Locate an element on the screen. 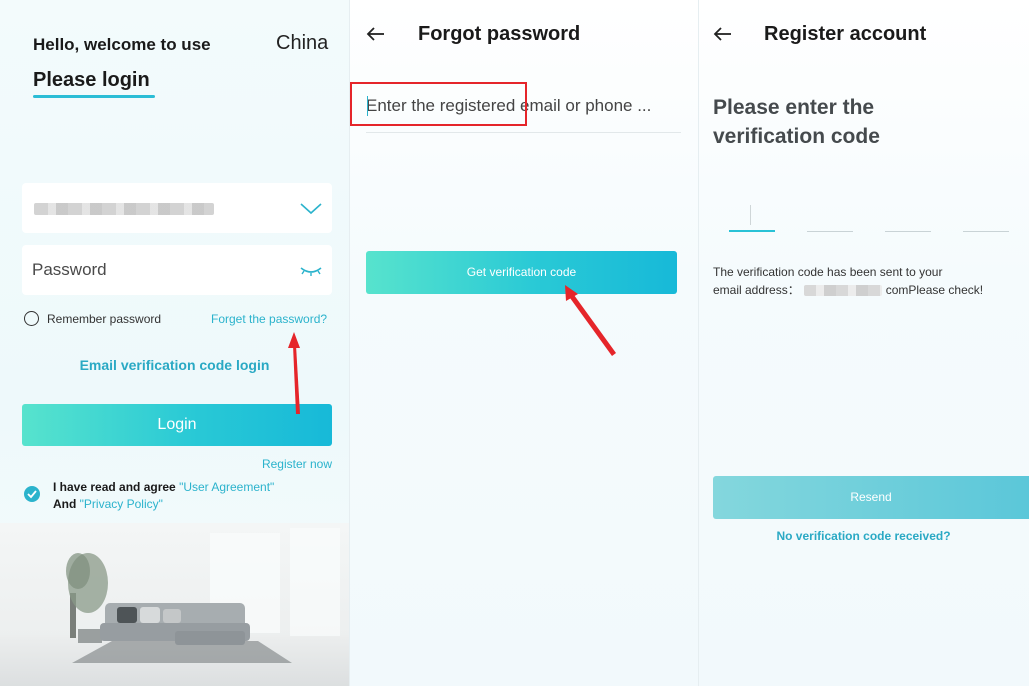 The image size is (1029, 686). email-code-login-link: Email verification code login is located at coordinates (174, 365).